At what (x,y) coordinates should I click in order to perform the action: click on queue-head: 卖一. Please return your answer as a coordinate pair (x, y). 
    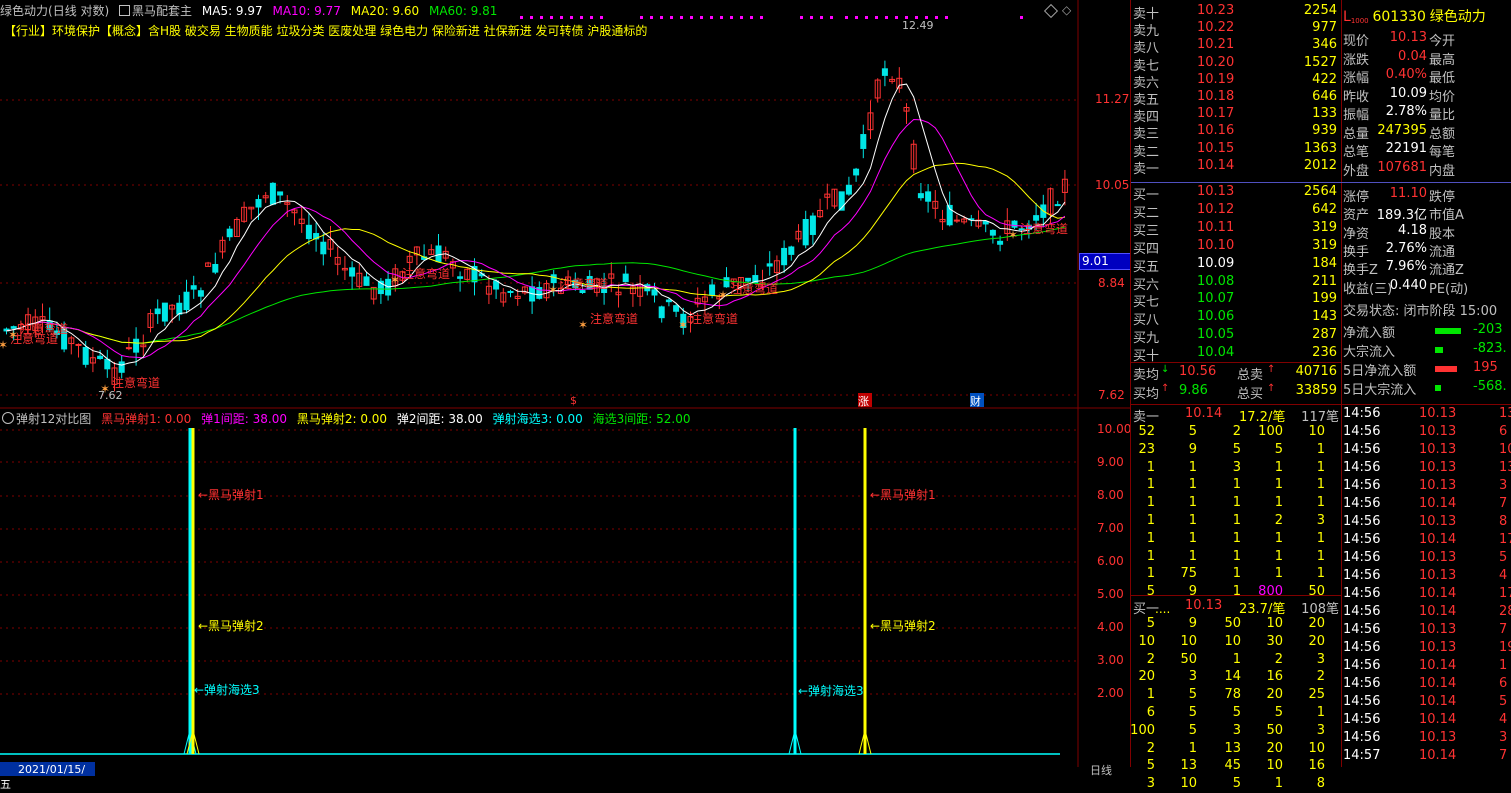
    Looking at the image, I should click on (1146, 417).